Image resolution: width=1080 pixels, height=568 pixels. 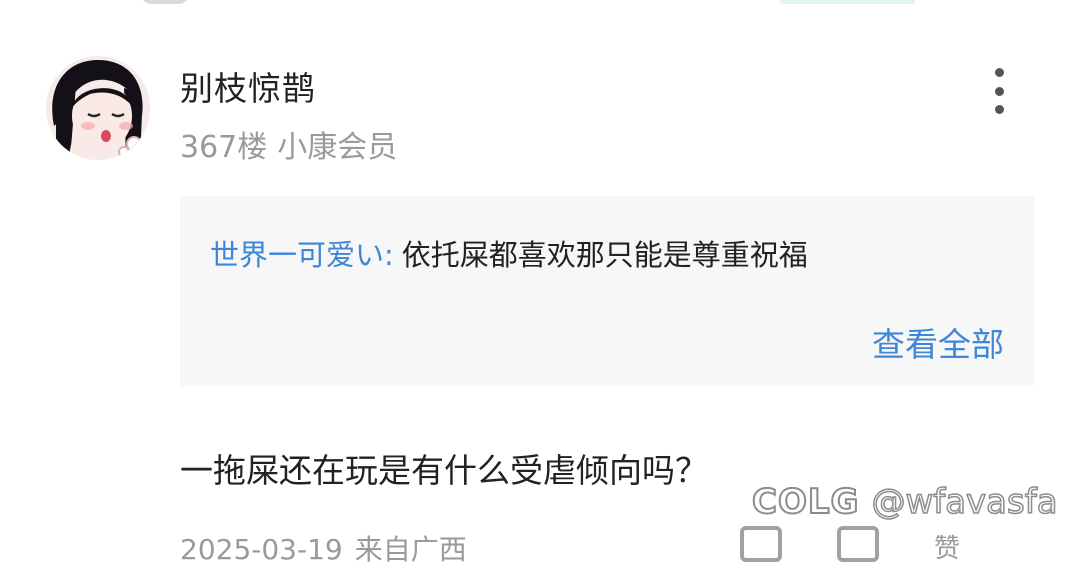 What do you see at coordinates (761, 544) in the screenshot?
I see `reply-icon` at bounding box center [761, 544].